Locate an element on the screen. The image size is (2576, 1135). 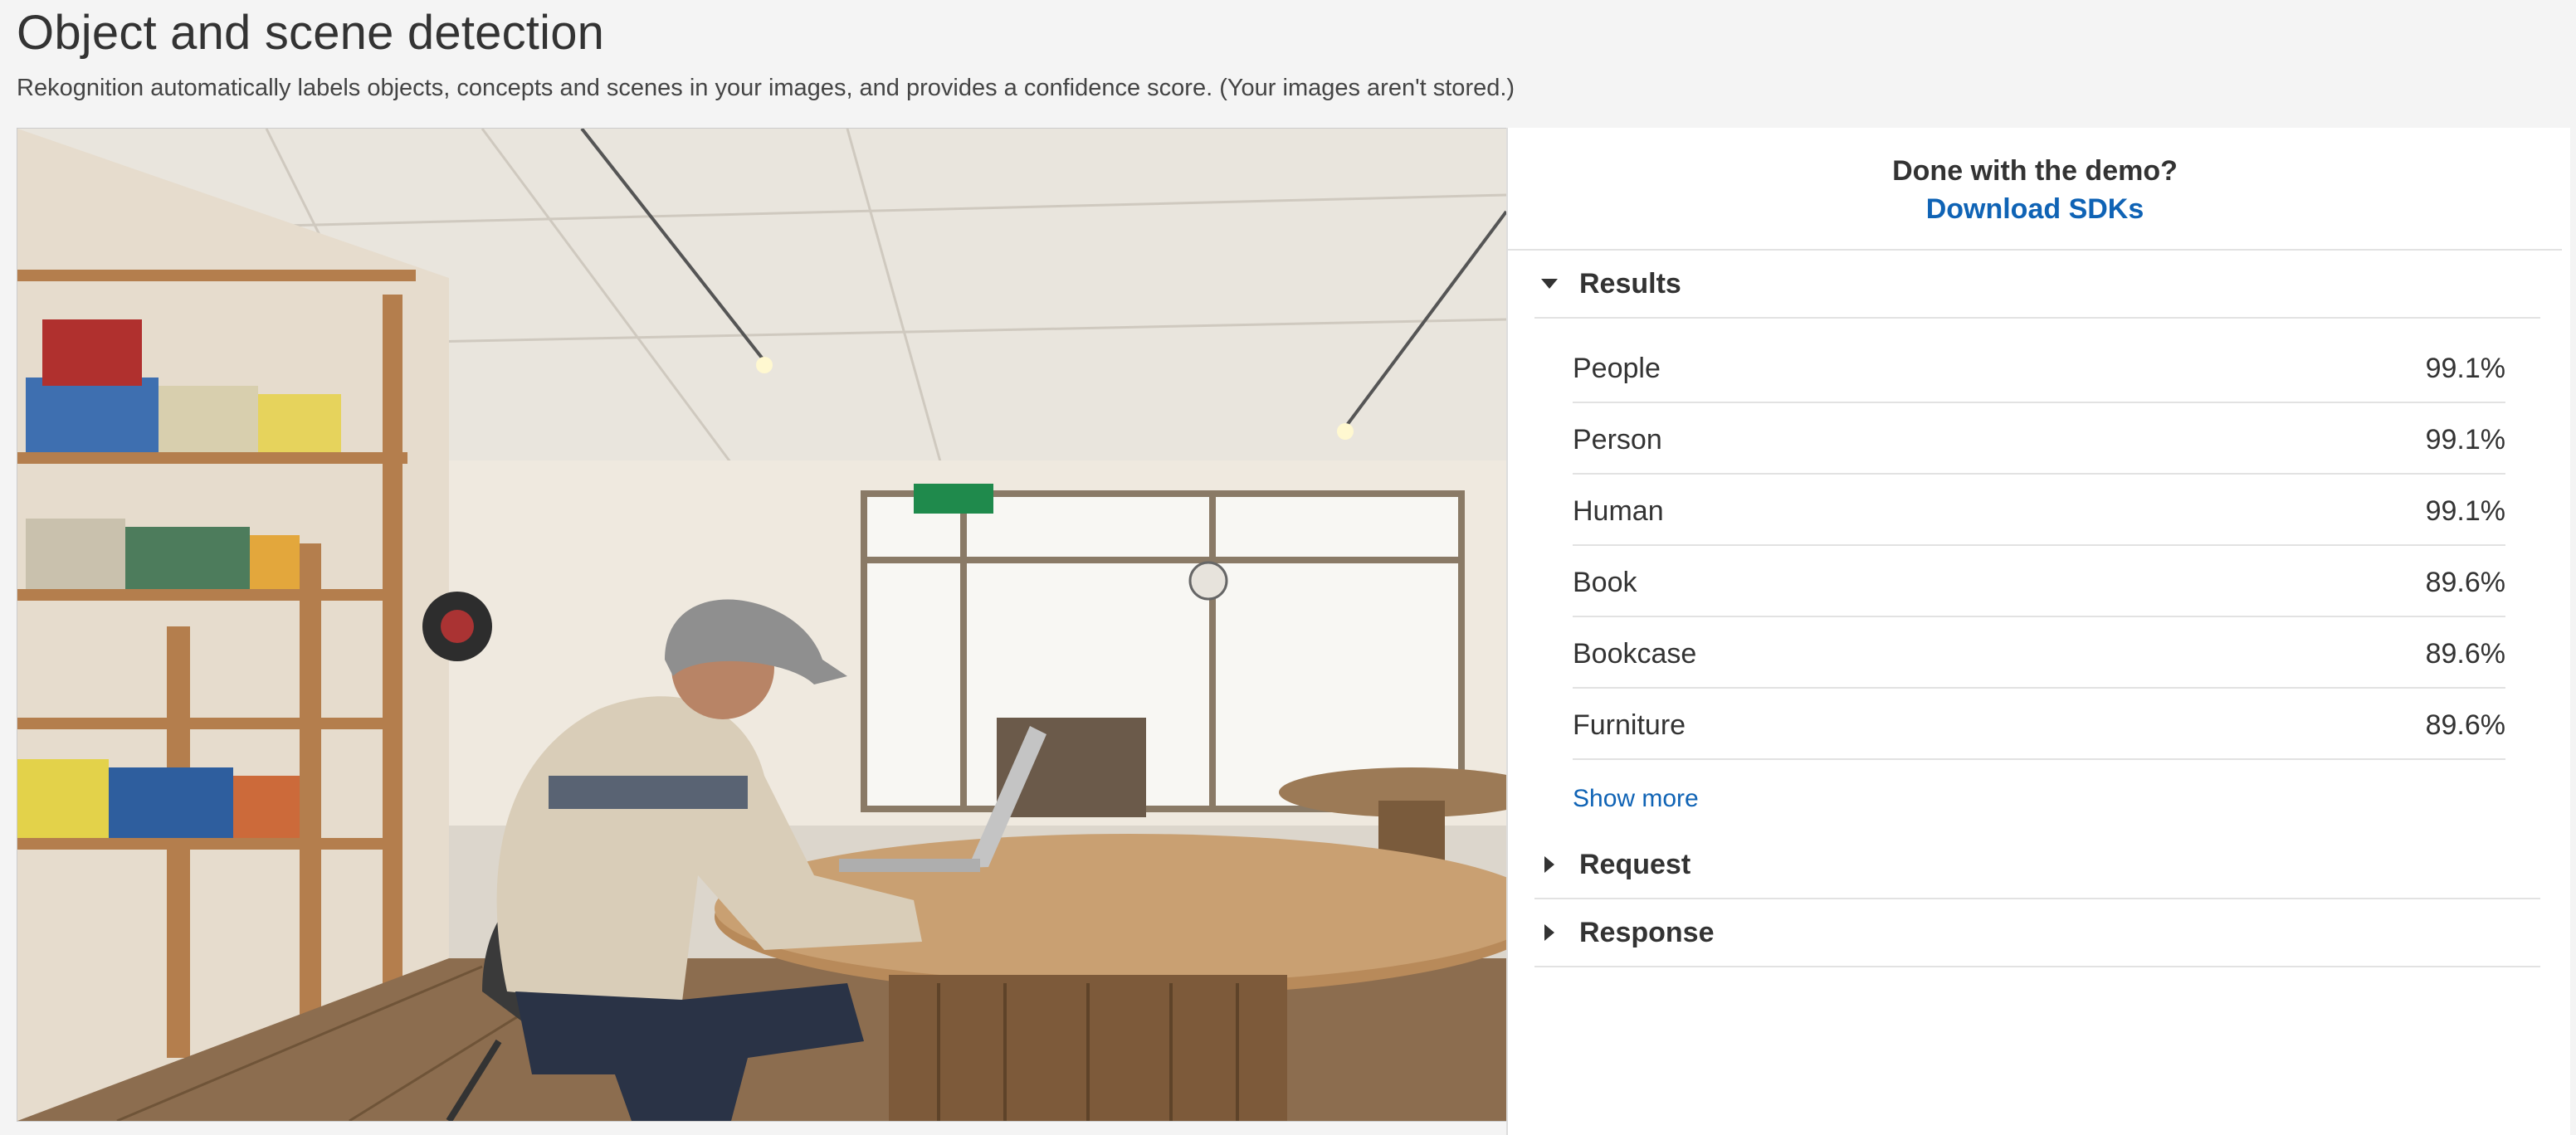
request-header: Request is located at coordinates (1635, 864).